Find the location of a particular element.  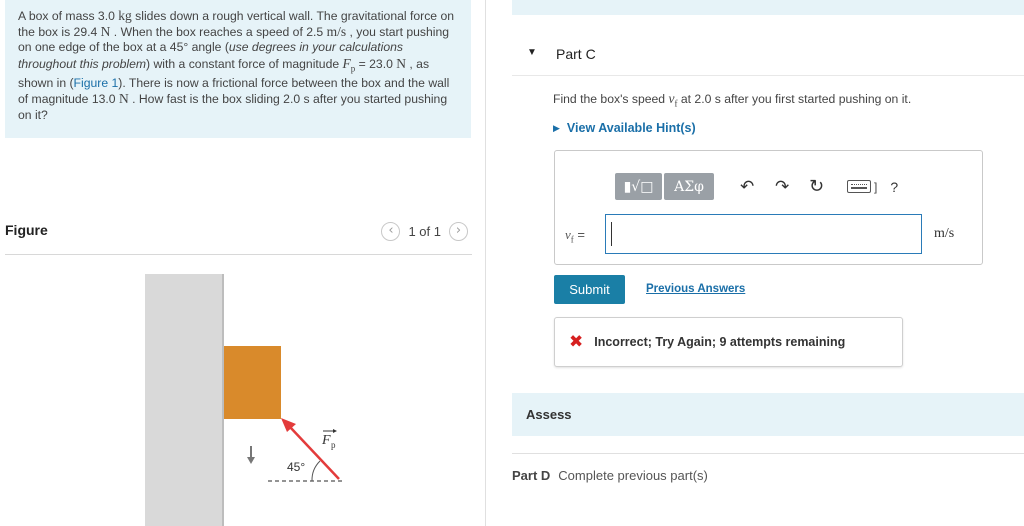

figure-link: Figure 1 is located at coordinates (96, 83).